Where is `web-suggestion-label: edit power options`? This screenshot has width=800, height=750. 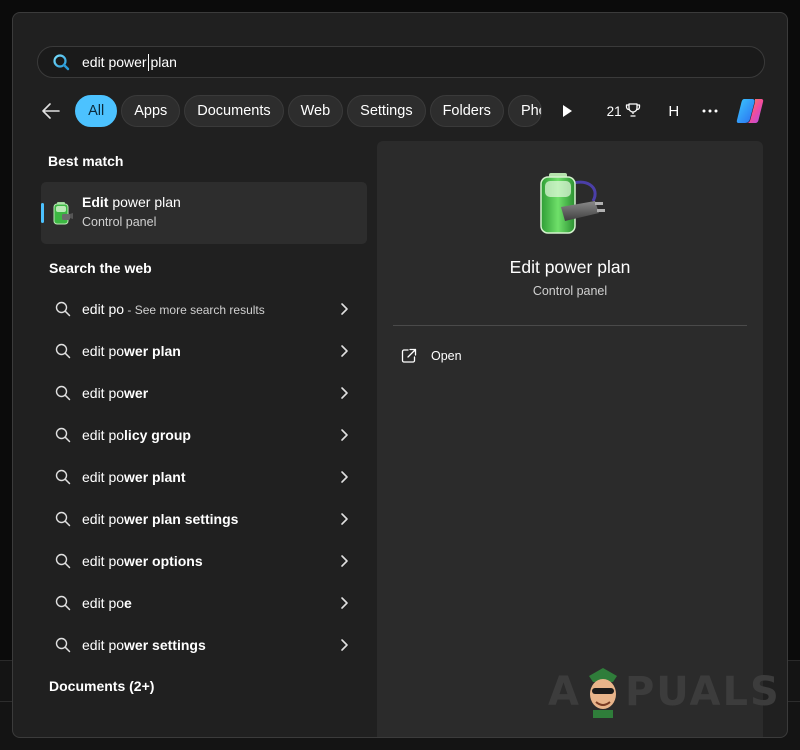 web-suggestion-label: edit power options is located at coordinates (142, 561).